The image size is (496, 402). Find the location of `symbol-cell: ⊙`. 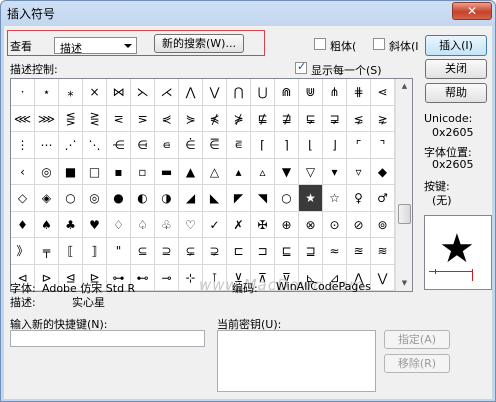

symbol-cell: ⊙ is located at coordinates (335, 224).